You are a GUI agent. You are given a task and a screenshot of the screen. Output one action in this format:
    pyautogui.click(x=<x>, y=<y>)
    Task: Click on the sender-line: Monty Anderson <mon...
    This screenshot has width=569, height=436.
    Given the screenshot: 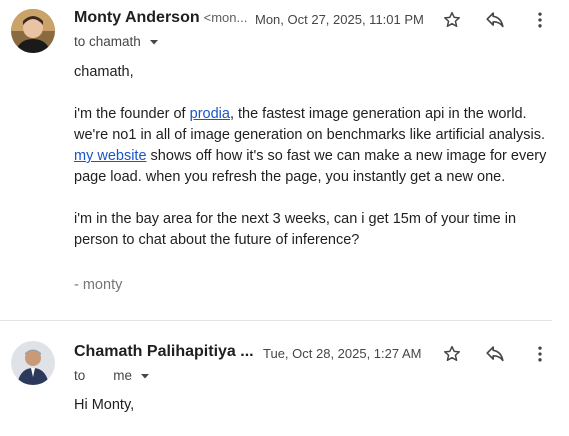 What is the action you would take?
    pyautogui.click(x=160, y=20)
    